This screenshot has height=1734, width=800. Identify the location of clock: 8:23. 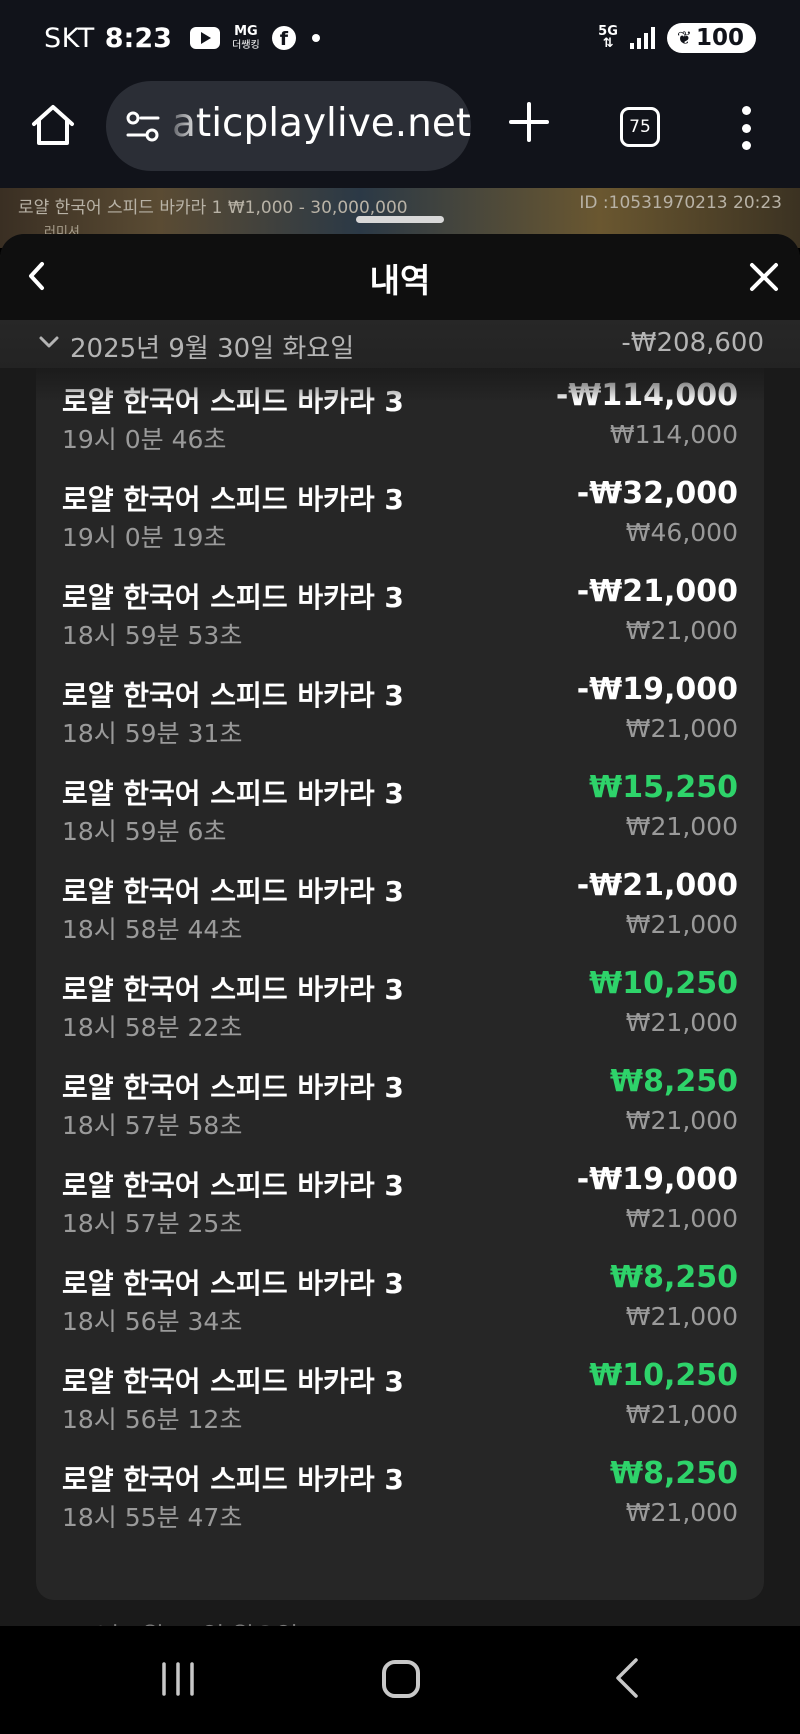
(138, 38).